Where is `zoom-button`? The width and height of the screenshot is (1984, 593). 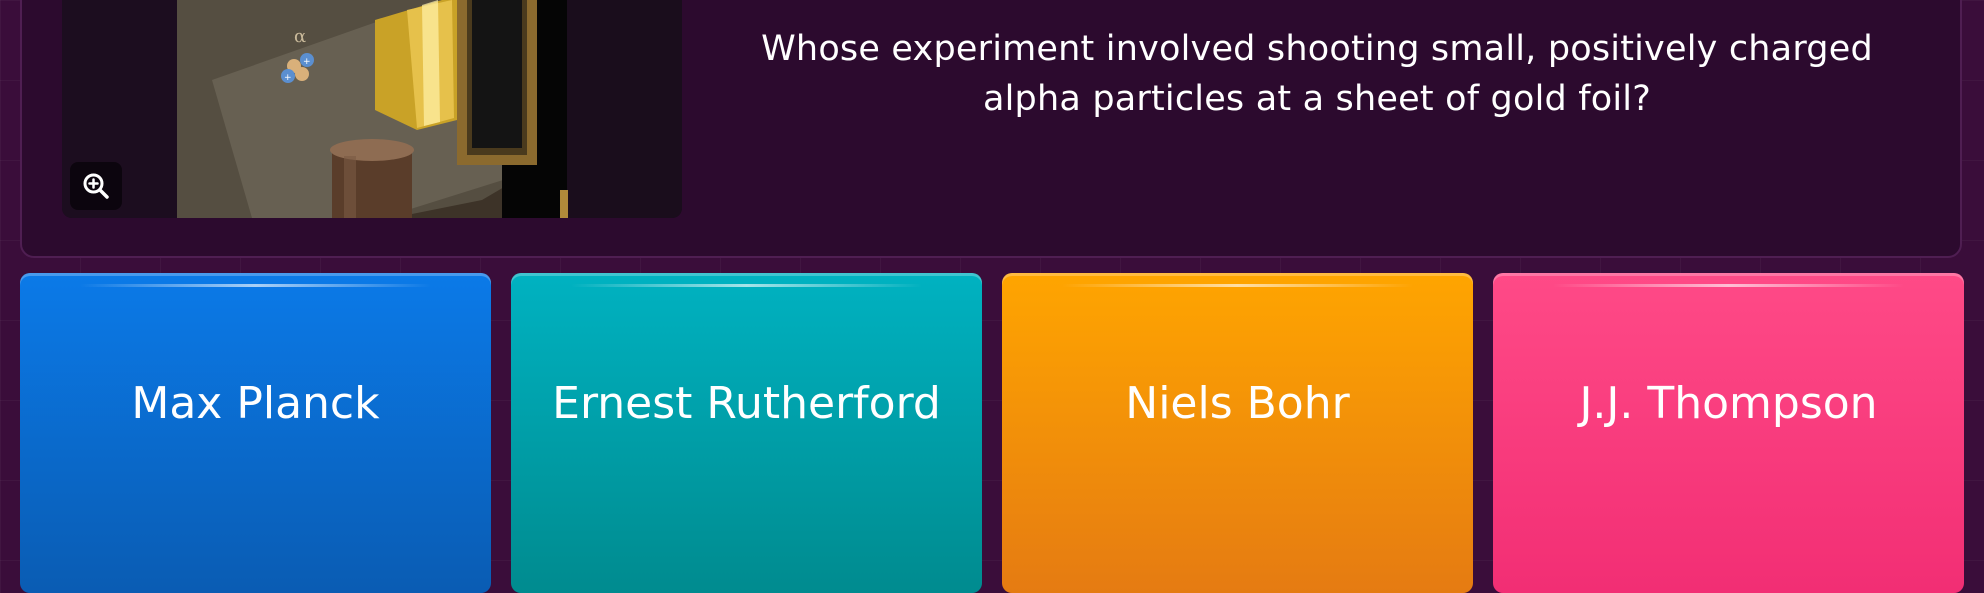 zoom-button is located at coordinates (96, 186).